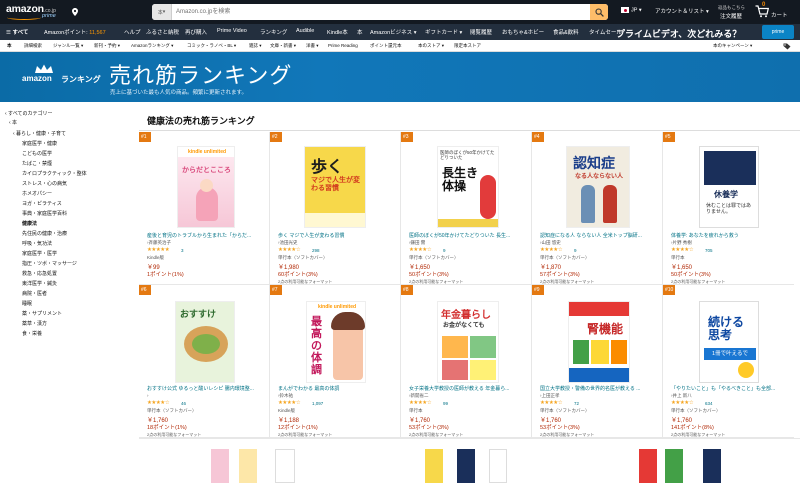 The image size is (800, 484). What do you see at coordinates (598, 187) in the screenshot?
I see `book-cover: 認知症 なる人ならない人` at bounding box center [598, 187].